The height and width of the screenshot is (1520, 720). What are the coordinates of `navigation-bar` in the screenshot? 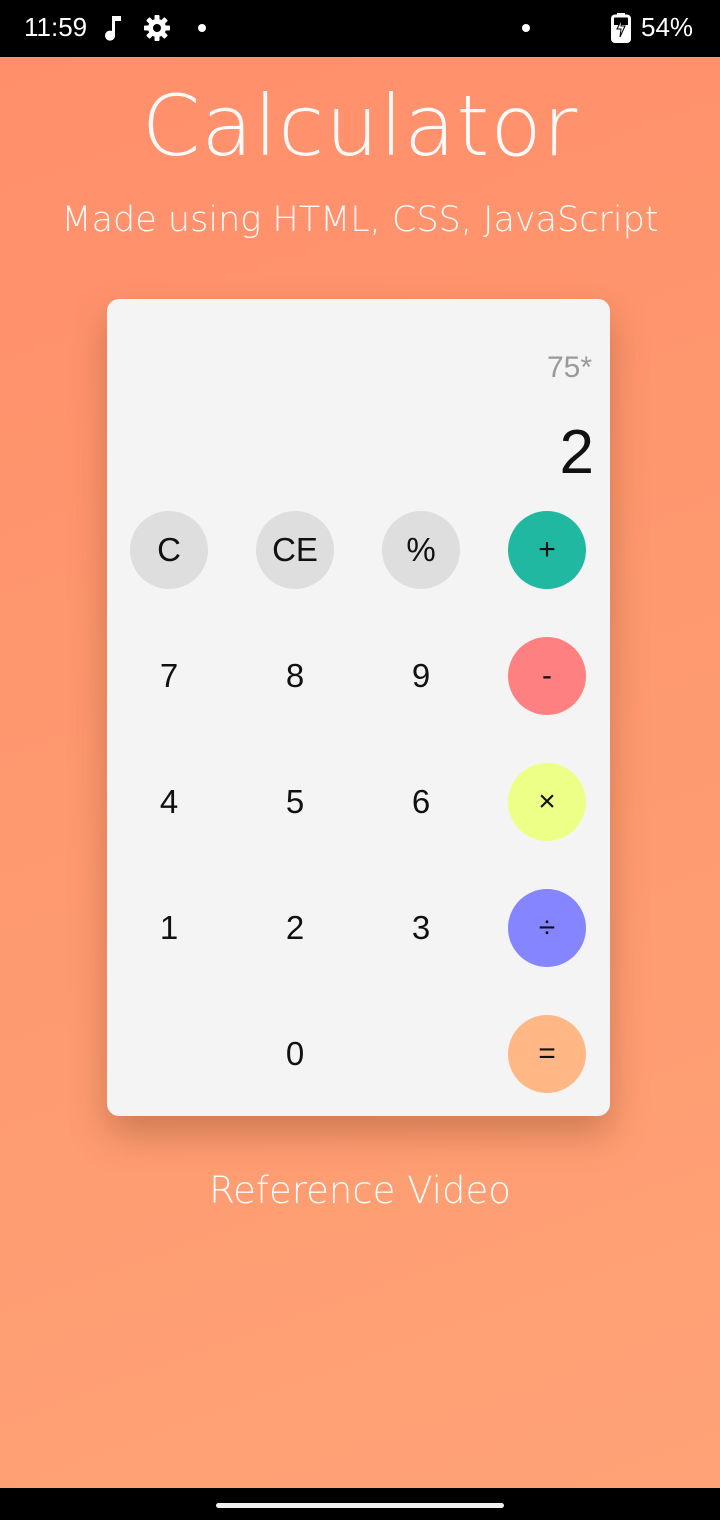 It's located at (360, 1504).